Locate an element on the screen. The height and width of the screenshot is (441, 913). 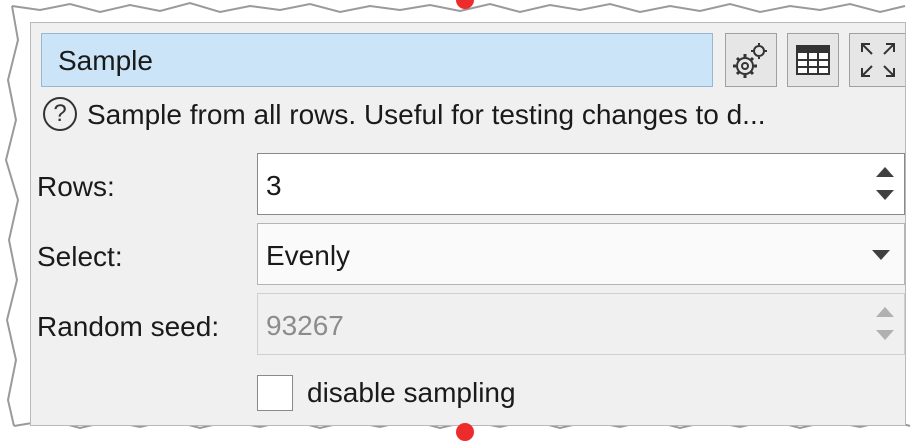
gear-icon is located at coordinates (750, 60).